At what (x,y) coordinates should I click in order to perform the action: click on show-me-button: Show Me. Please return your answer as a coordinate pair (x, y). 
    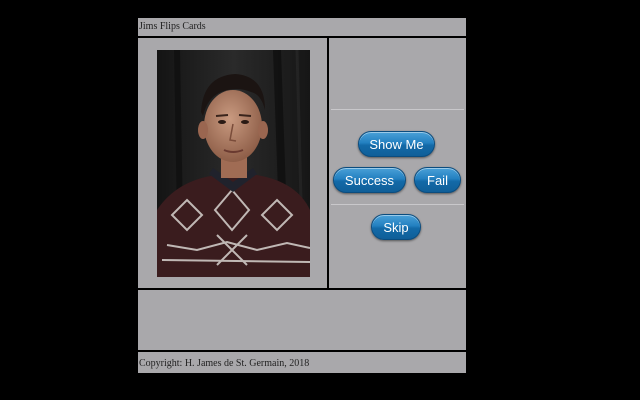
    Looking at the image, I should click on (396, 144).